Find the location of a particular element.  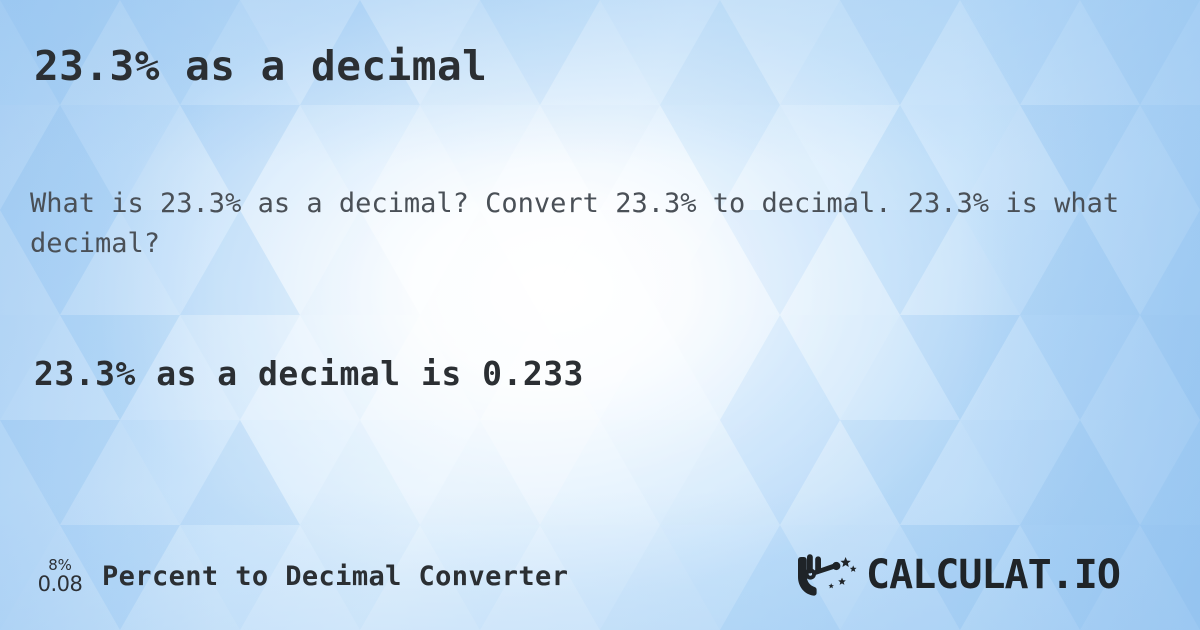

brand-logo: CALCULAT.IO is located at coordinates (981, 576).